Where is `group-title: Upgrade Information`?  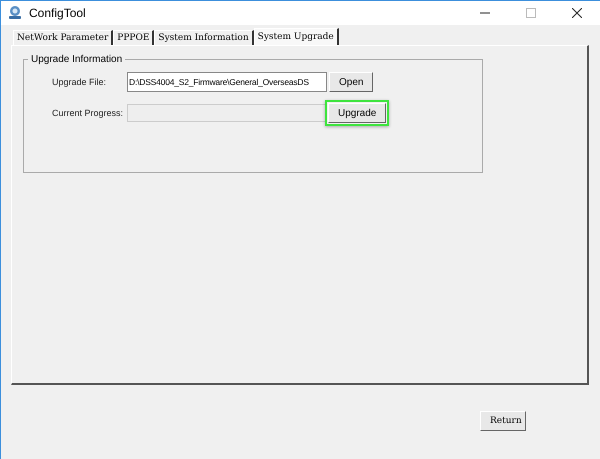
group-title: Upgrade Information is located at coordinates (77, 59).